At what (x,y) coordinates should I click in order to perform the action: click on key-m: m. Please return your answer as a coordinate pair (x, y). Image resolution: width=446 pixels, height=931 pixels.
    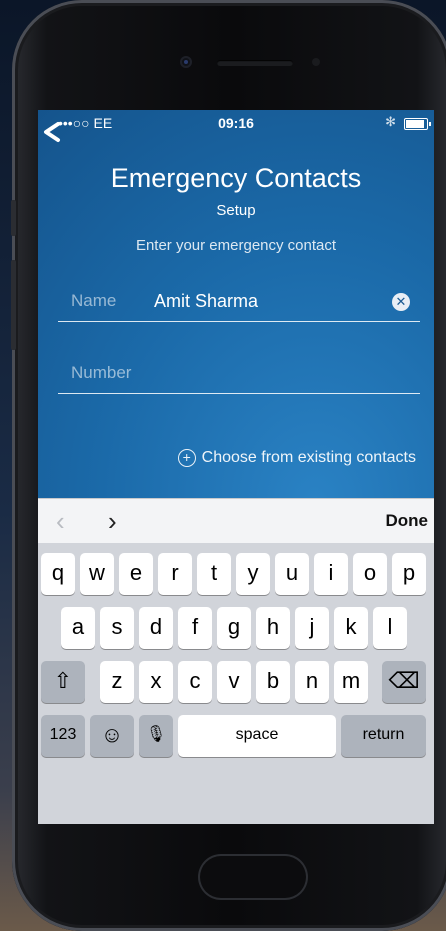
    Looking at the image, I should click on (351, 682).